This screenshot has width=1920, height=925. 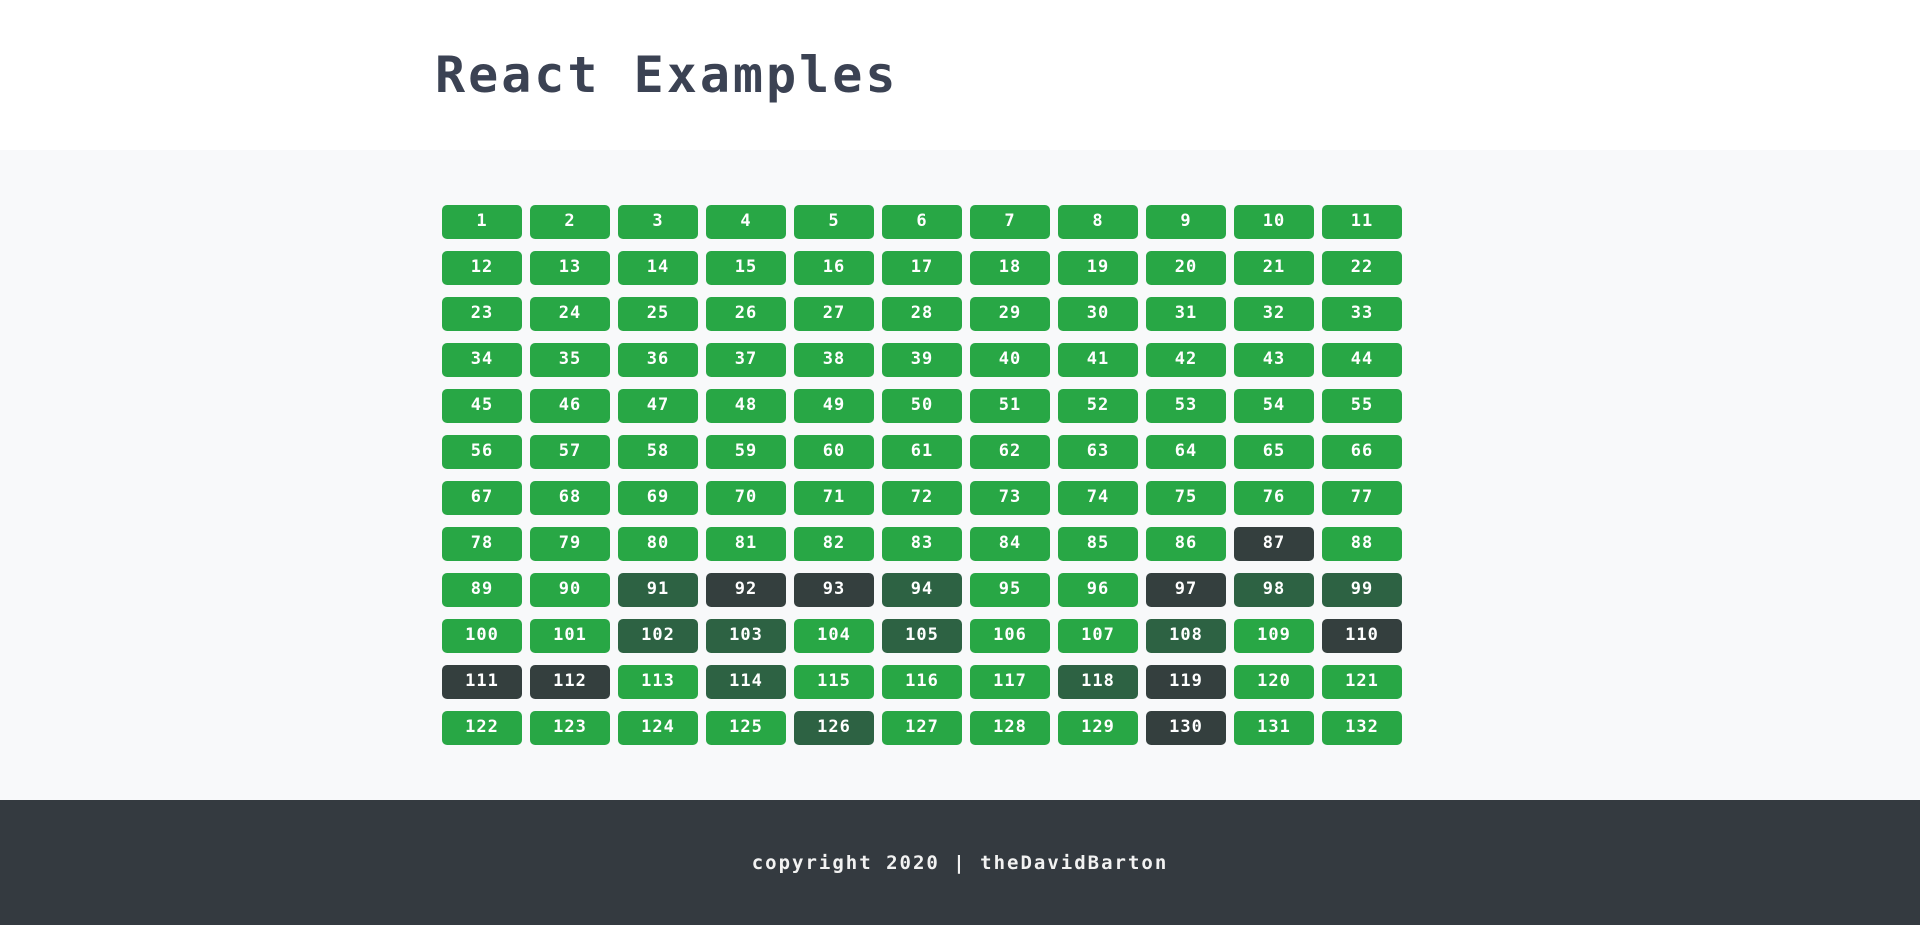 I want to click on grid-cell: 127, so click(x=922, y=728).